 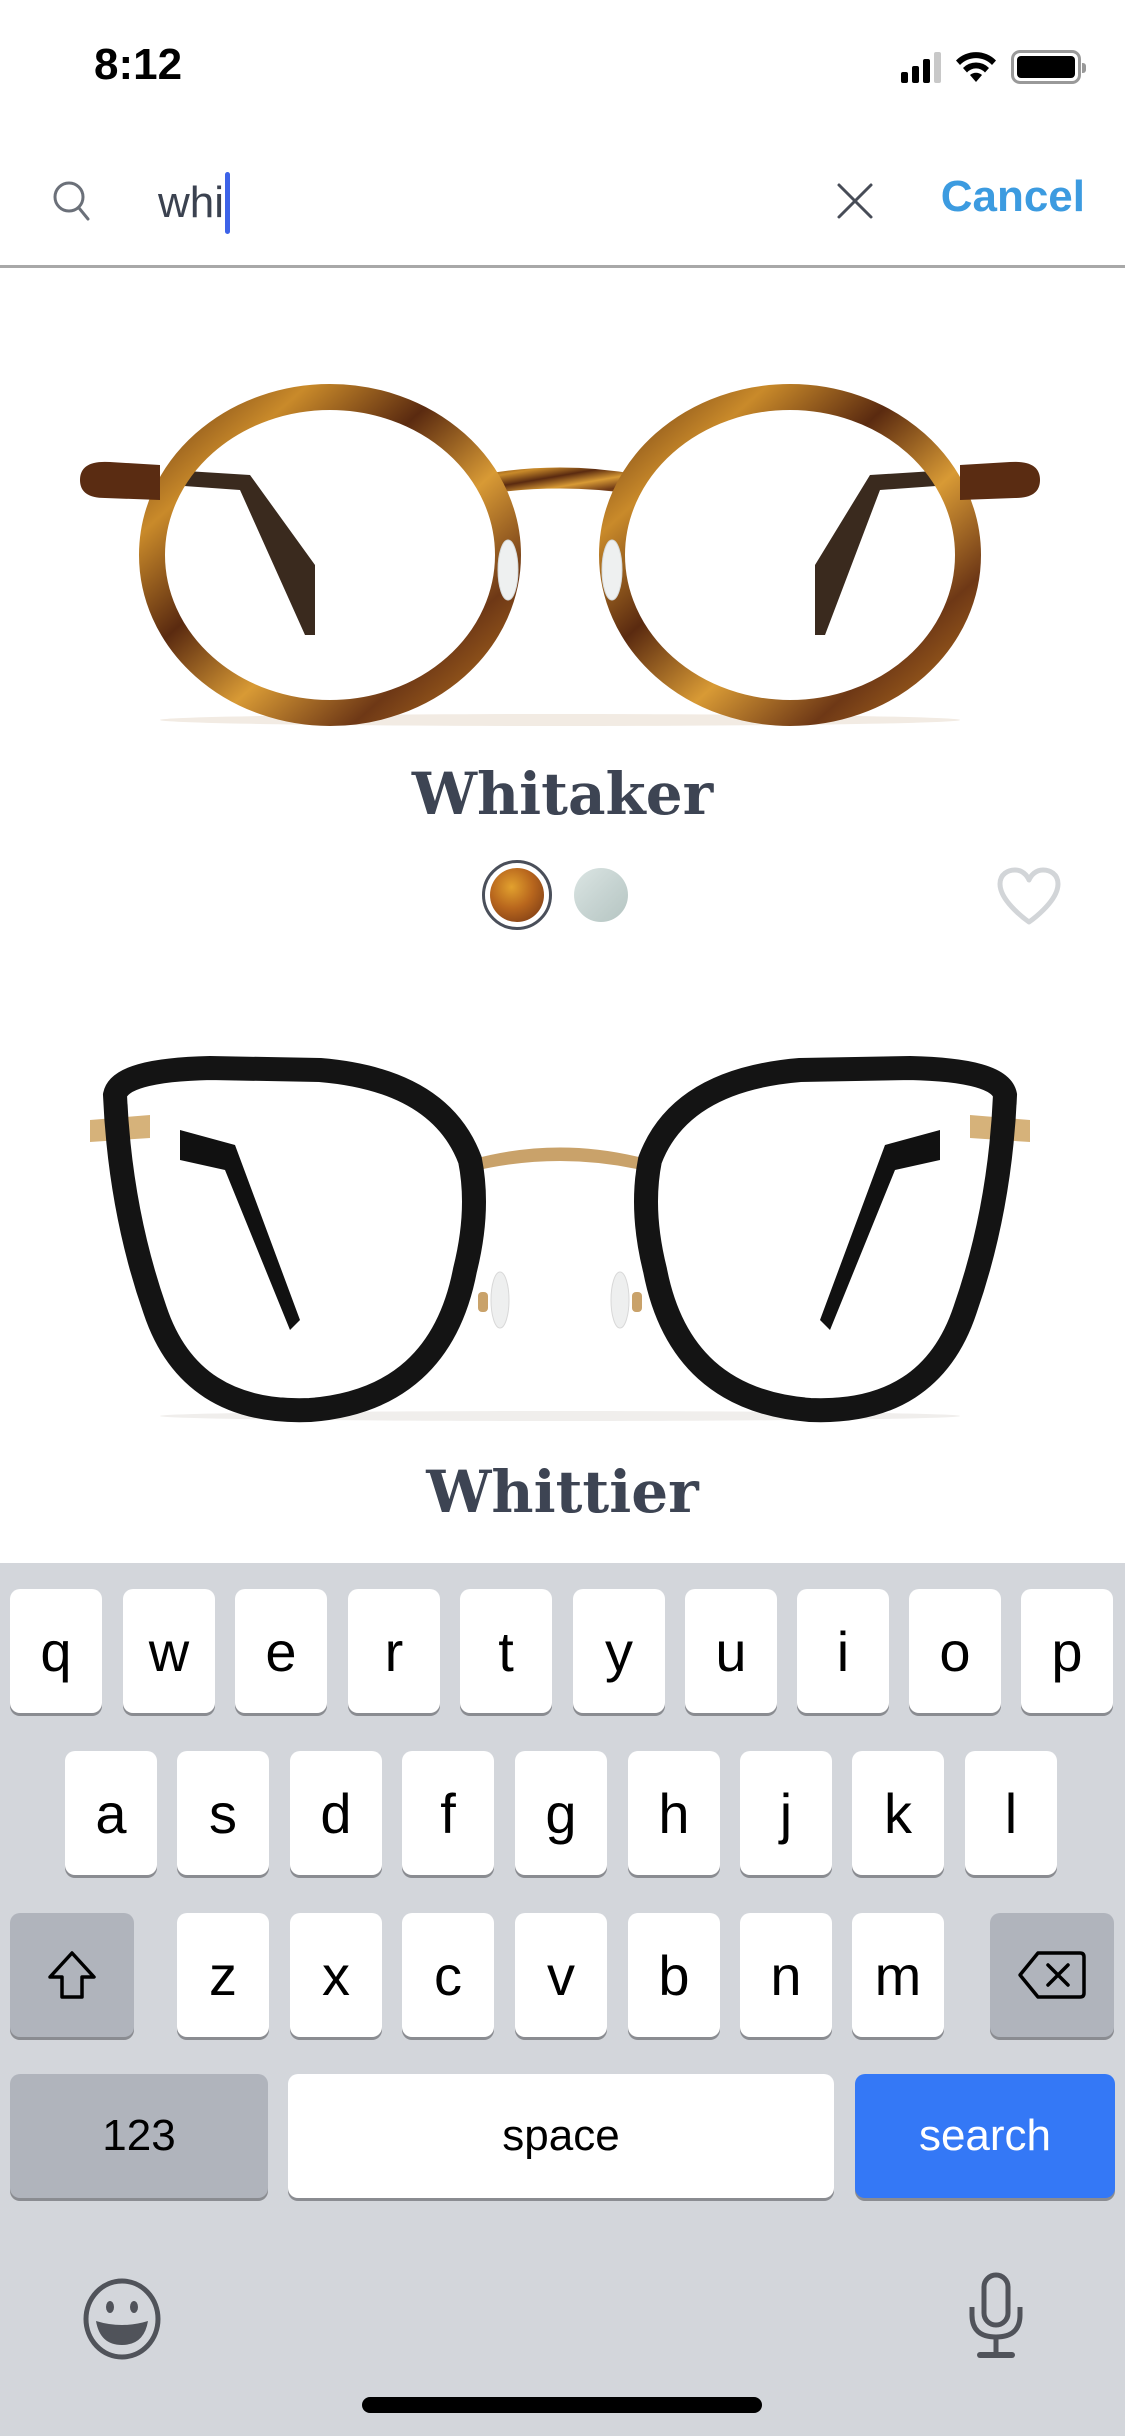 What do you see at coordinates (985, 2136) in the screenshot?
I see `search-key: search` at bounding box center [985, 2136].